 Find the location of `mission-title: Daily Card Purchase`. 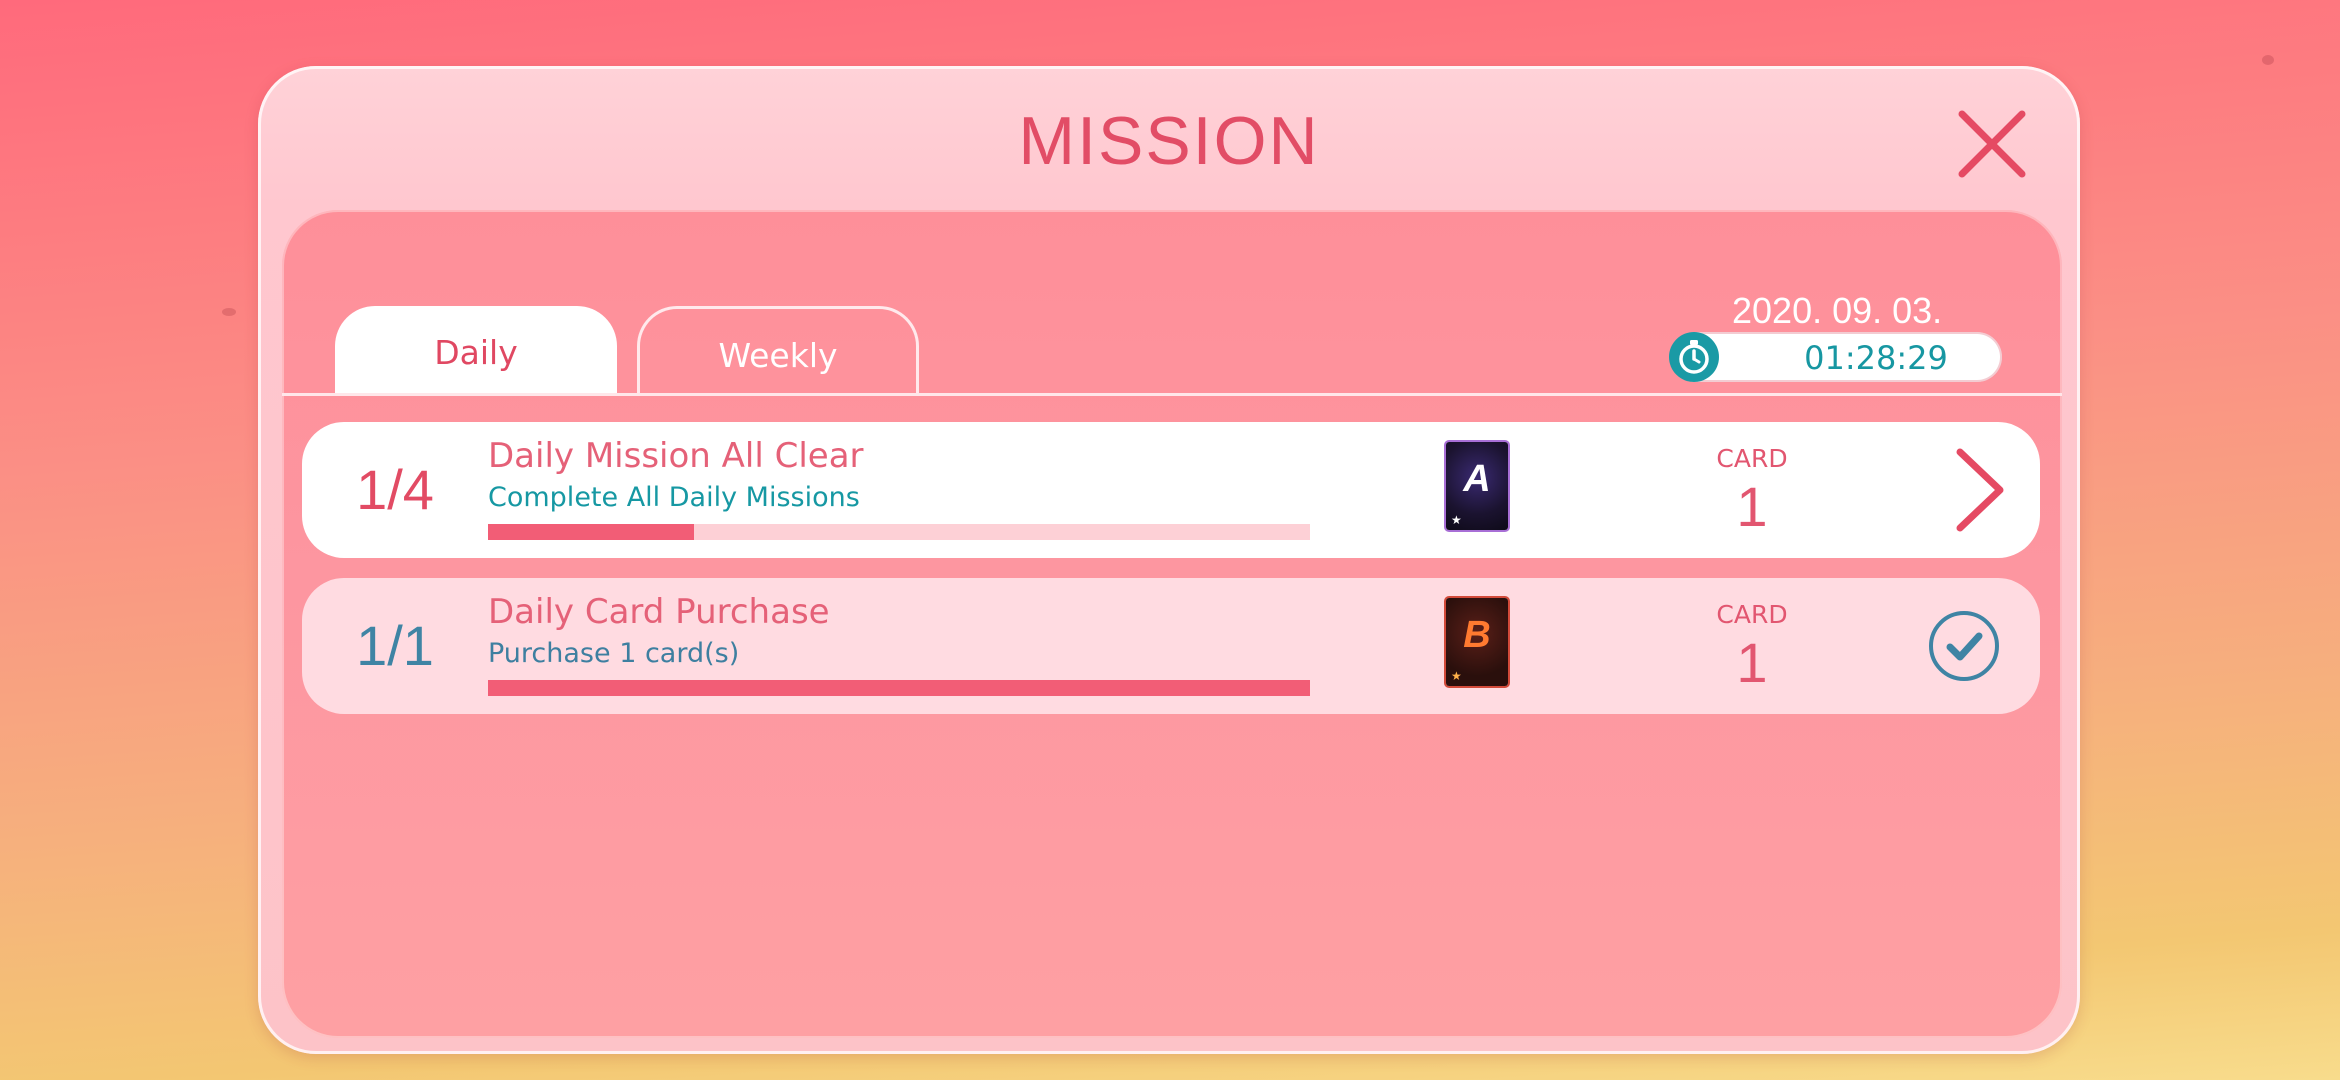

mission-title: Daily Card Purchase is located at coordinates (659, 612).